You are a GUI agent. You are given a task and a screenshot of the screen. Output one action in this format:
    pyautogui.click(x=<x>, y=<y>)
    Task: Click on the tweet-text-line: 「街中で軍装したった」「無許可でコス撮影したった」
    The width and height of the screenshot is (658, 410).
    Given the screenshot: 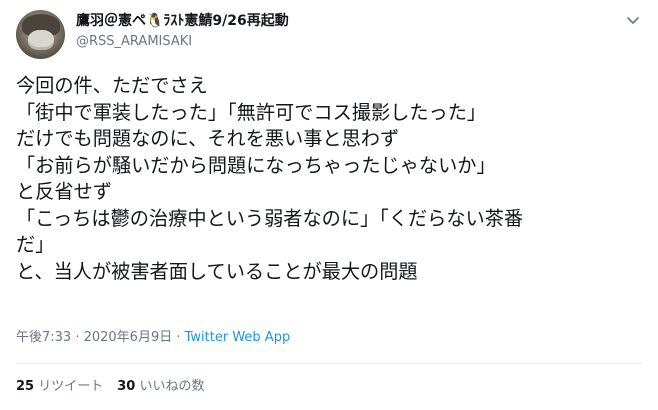 What is the action you would take?
    pyautogui.click(x=251, y=112)
    